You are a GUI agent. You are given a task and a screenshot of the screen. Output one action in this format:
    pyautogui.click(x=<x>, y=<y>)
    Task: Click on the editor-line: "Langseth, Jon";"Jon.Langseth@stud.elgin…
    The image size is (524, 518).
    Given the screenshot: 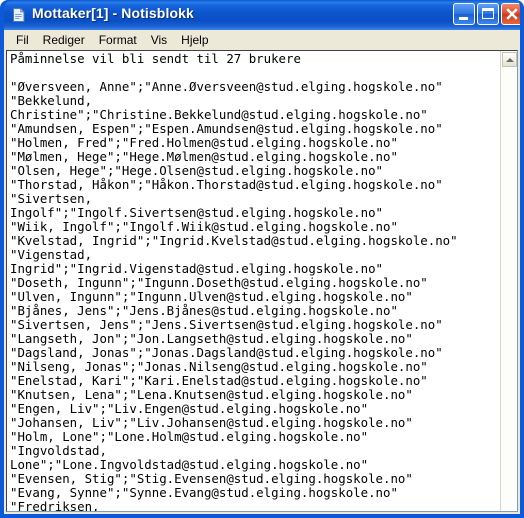 What is the action you would take?
    pyautogui.click(x=211, y=338)
    